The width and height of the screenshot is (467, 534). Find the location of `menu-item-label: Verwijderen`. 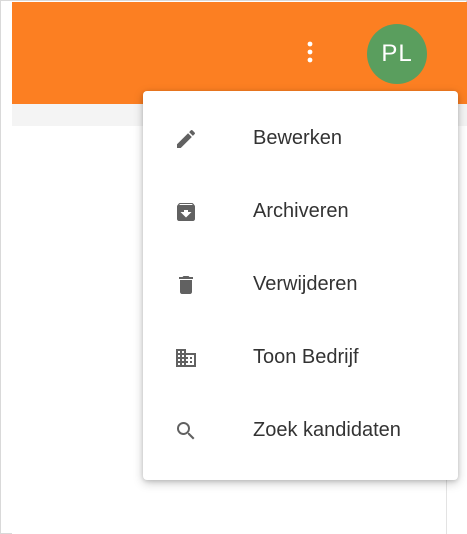

menu-item-label: Verwijderen is located at coordinates (305, 284).